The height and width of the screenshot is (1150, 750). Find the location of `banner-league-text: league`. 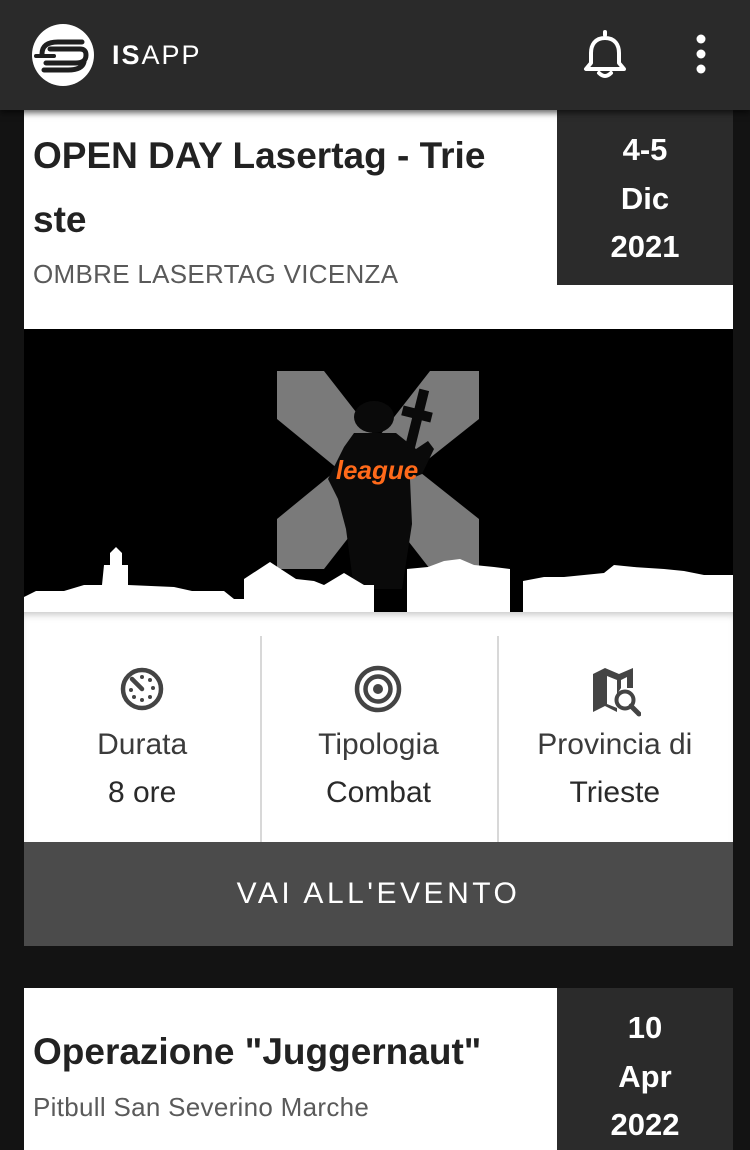

banner-league-text: league is located at coordinates (377, 470).